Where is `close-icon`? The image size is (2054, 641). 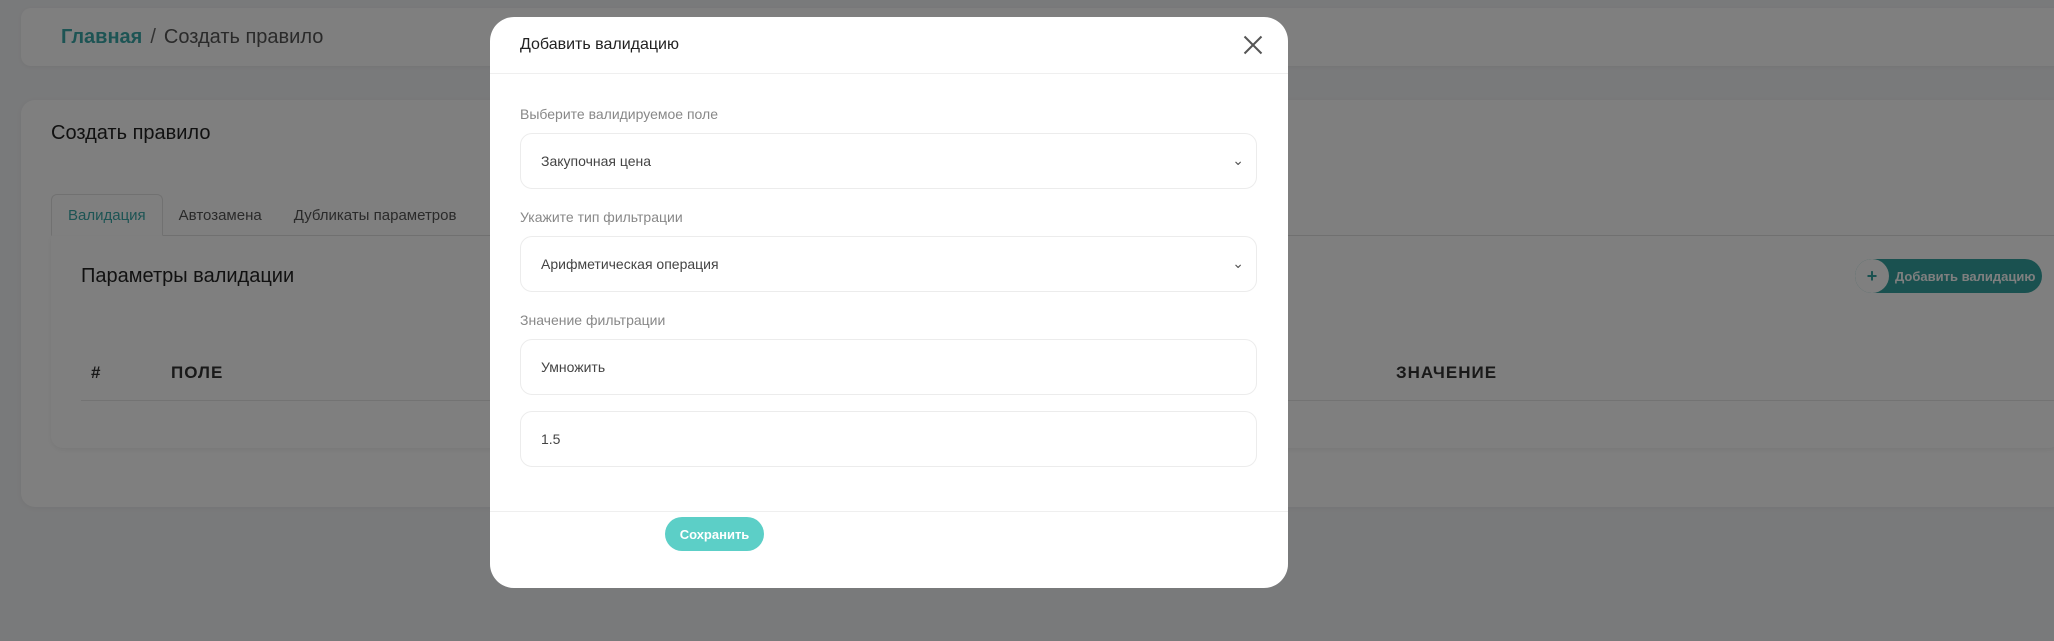
close-icon is located at coordinates (1253, 45).